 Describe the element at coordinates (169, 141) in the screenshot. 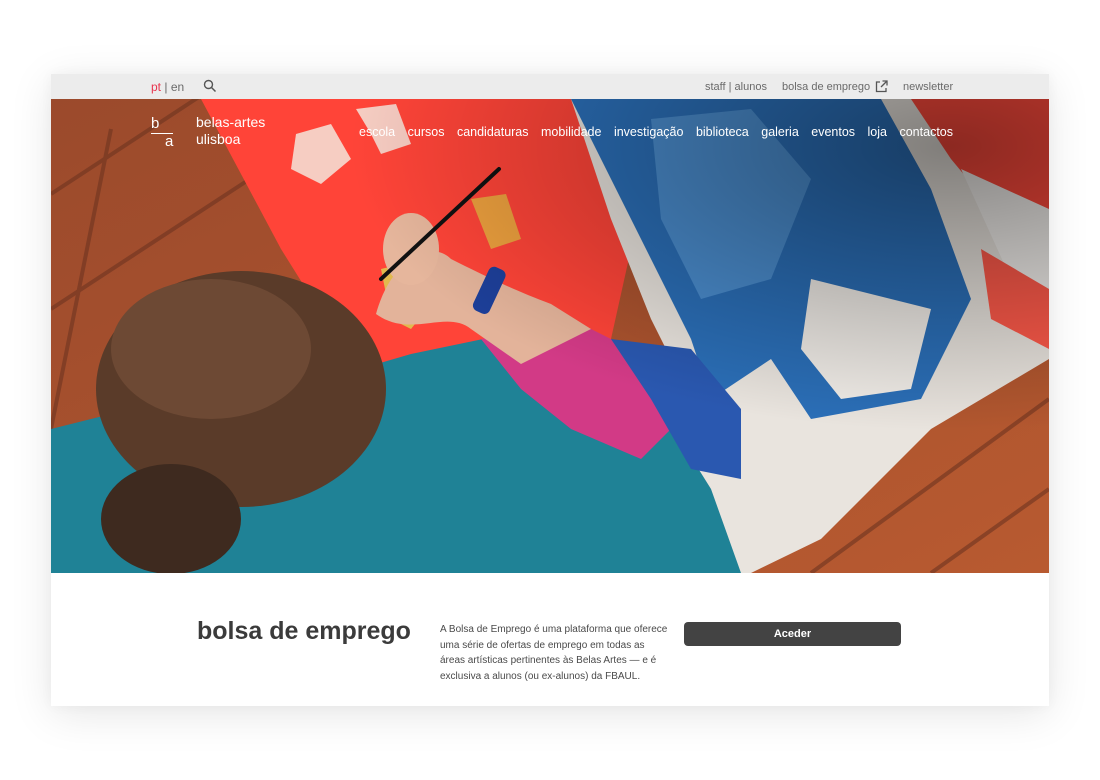

I see `logo-mark-a: a` at that location.